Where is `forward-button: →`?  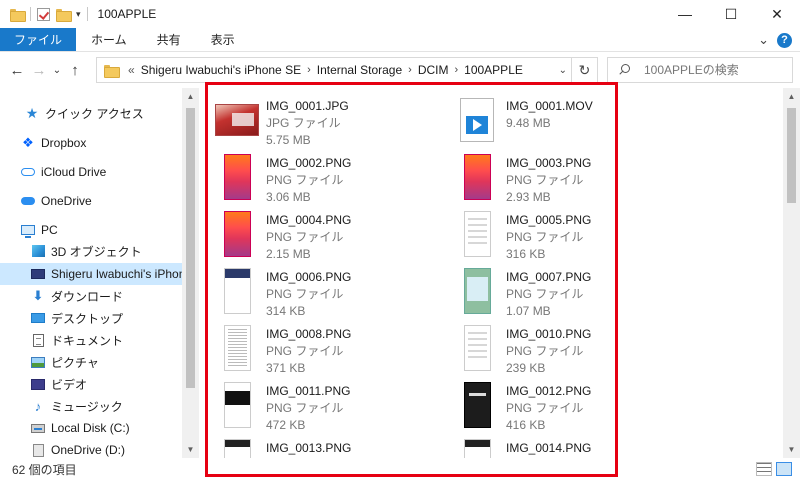
forward-button: → is located at coordinates (39, 70).